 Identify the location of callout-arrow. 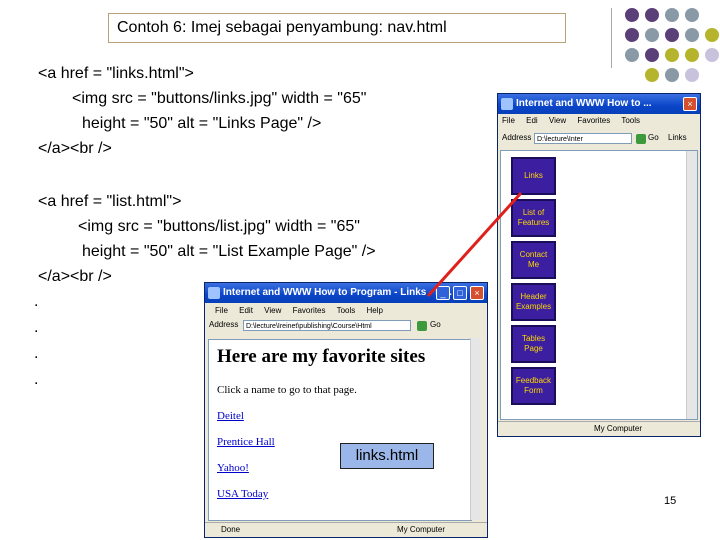
(474, 244).